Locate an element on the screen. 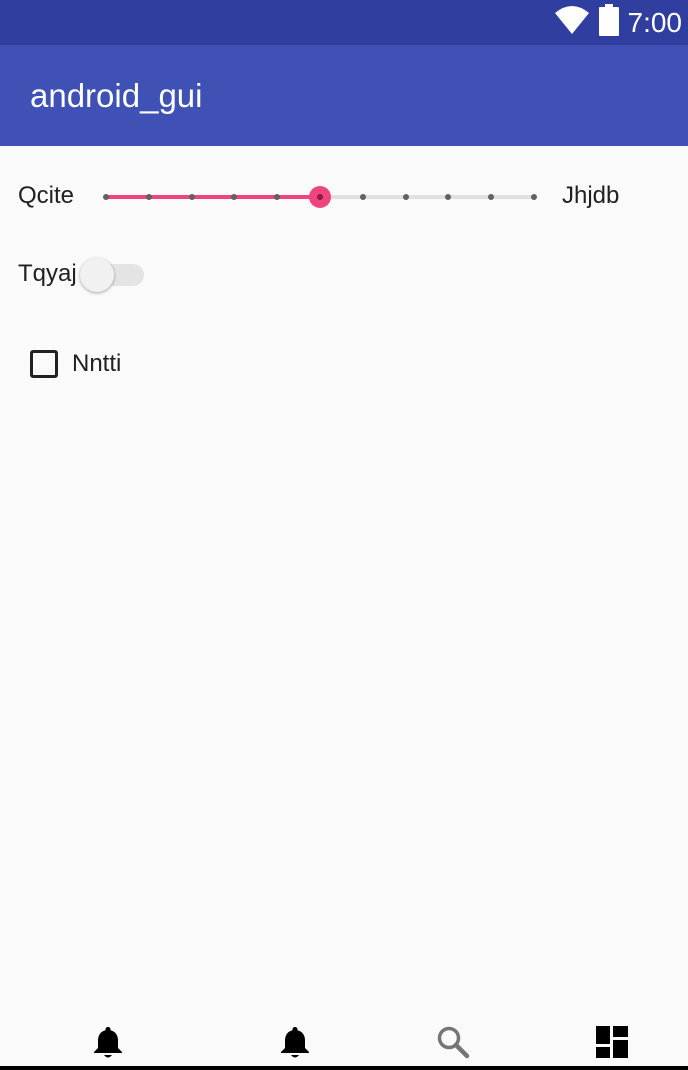 The width and height of the screenshot is (688, 1070). slider-thumb-dot is located at coordinates (320, 197).